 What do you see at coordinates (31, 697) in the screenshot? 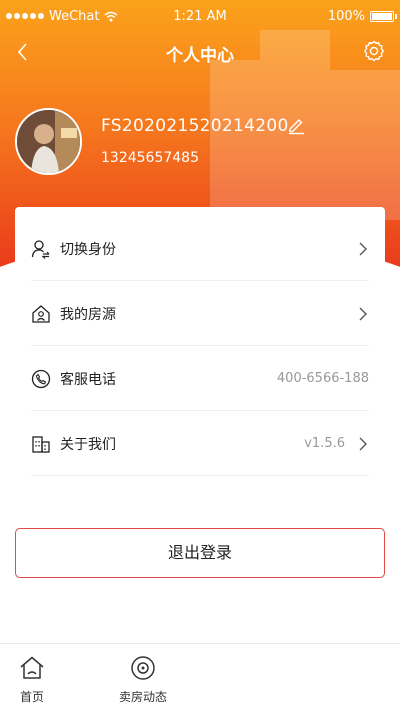
I see `tab-label: 首页` at bounding box center [31, 697].